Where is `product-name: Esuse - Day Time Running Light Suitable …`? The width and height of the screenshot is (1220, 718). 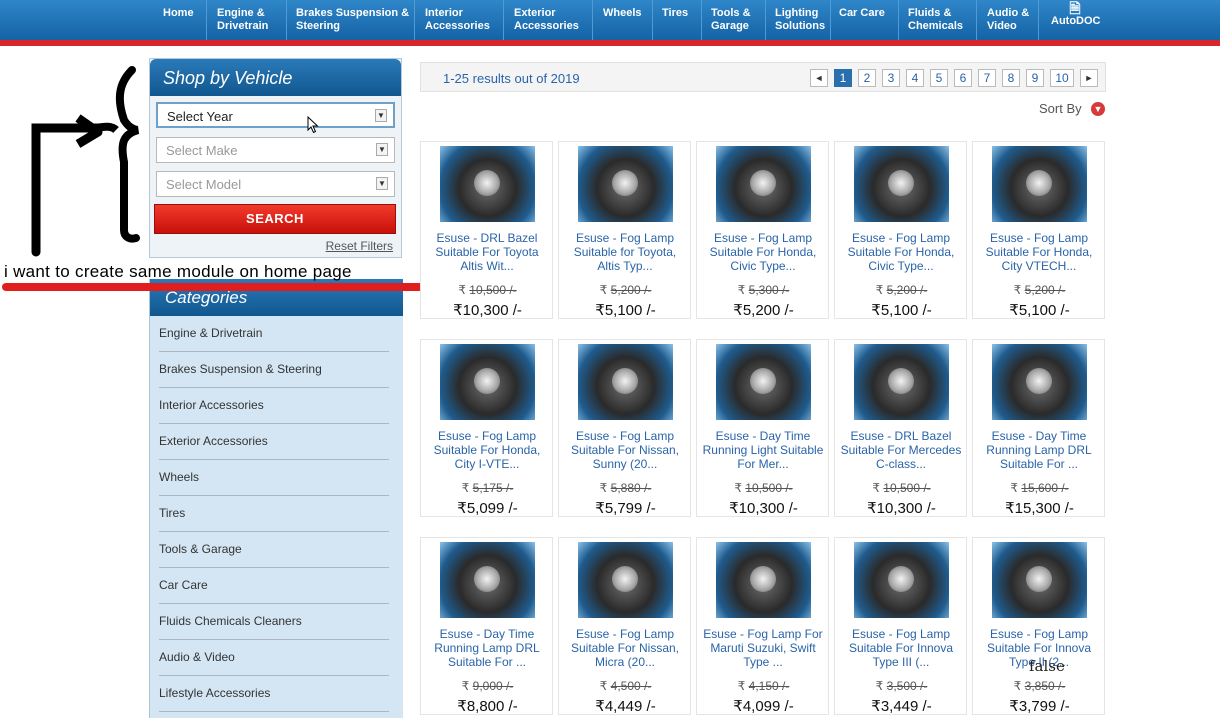 product-name: Esuse - Day Time Running Light Suitable … is located at coordinates (763, 450).